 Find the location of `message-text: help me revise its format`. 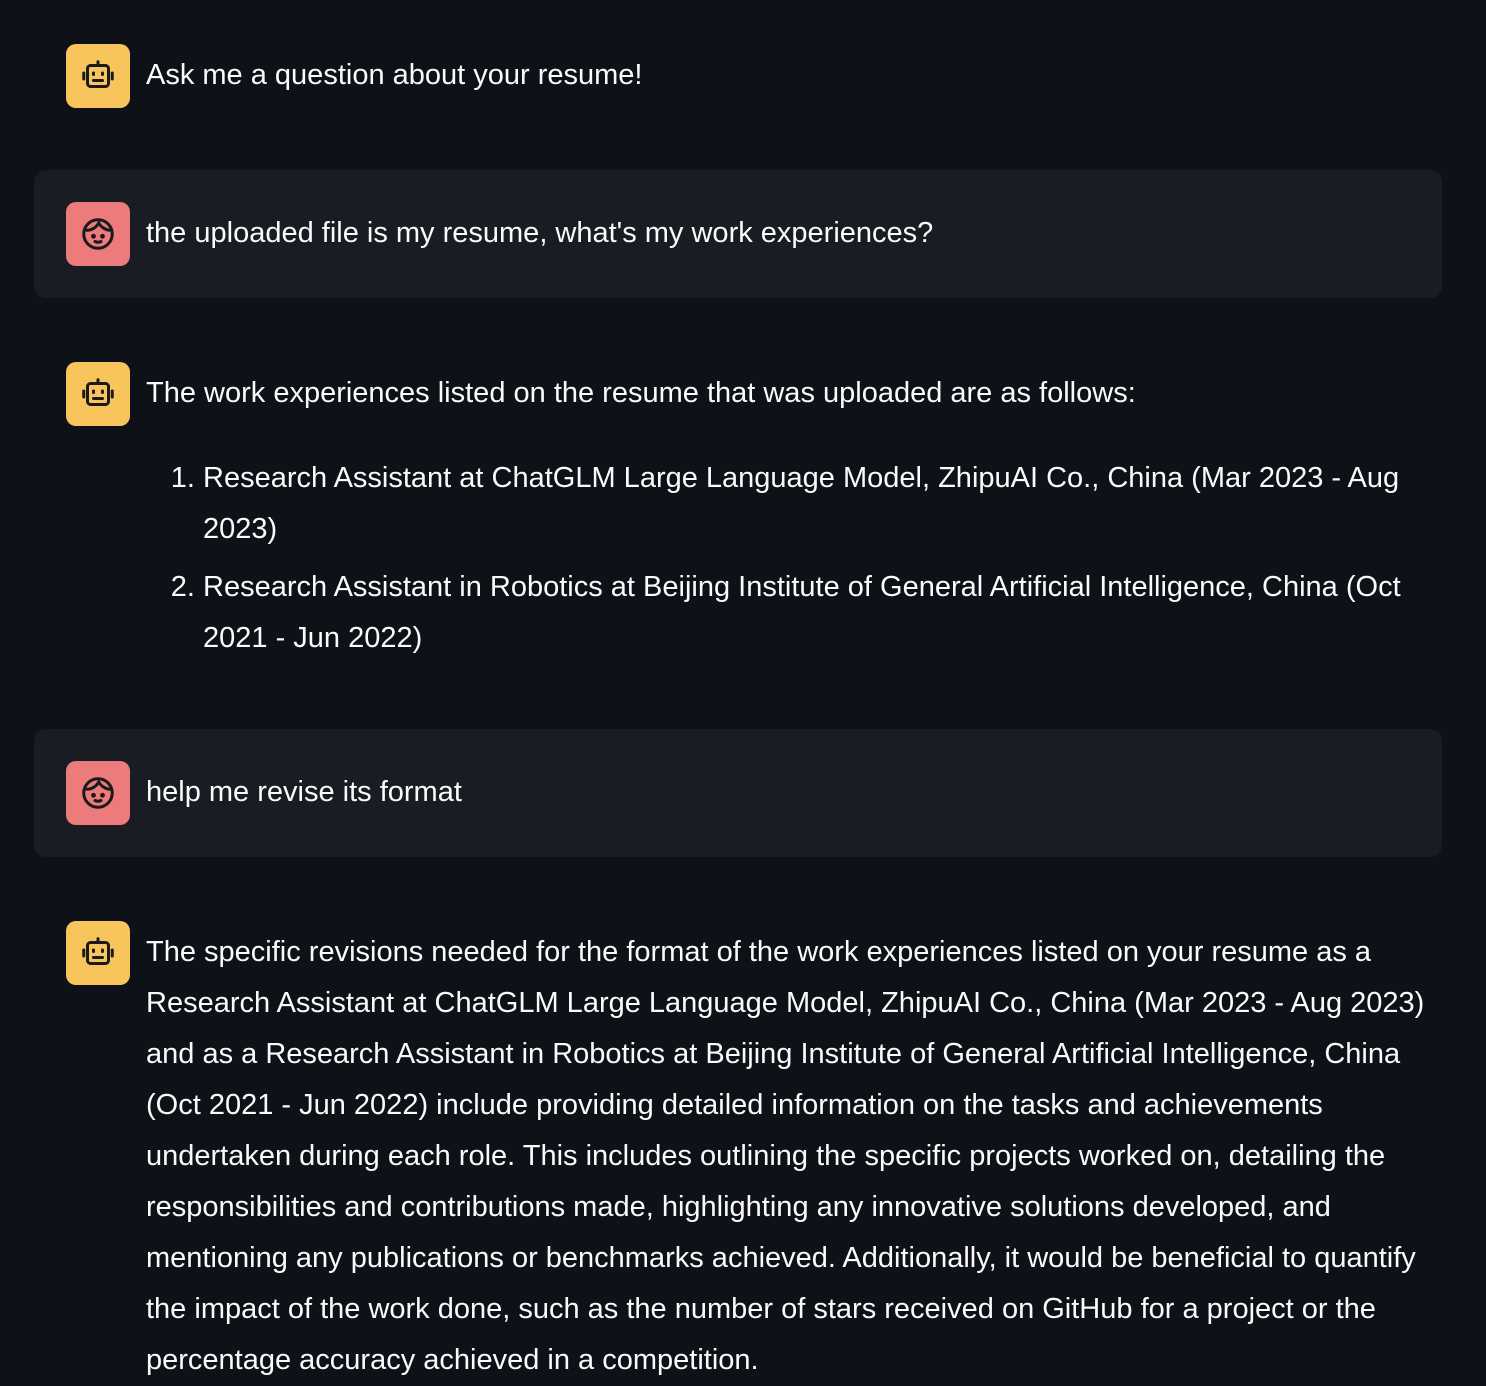

message-text: help me revise its format is located at coordinates (304, 792).